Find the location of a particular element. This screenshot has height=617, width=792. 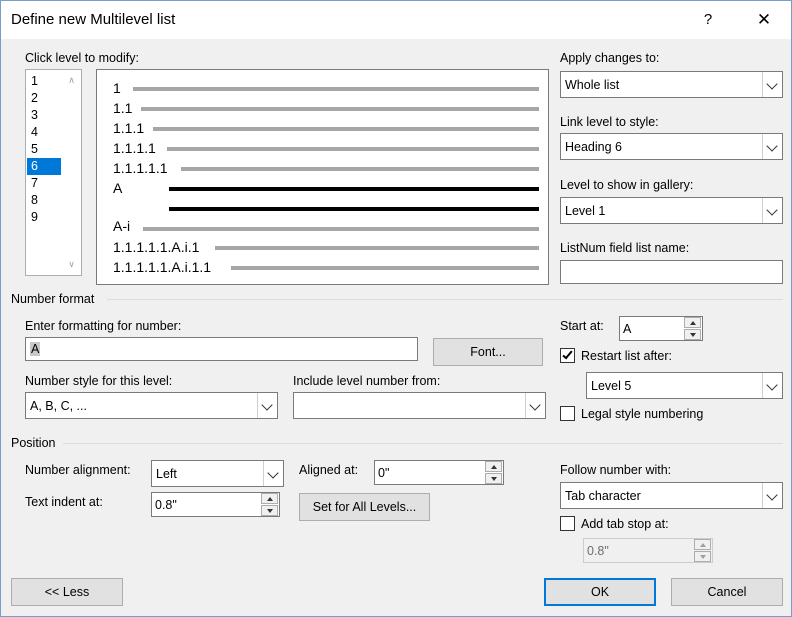

restart-list-checkbox is located at coordinates (567, 355).